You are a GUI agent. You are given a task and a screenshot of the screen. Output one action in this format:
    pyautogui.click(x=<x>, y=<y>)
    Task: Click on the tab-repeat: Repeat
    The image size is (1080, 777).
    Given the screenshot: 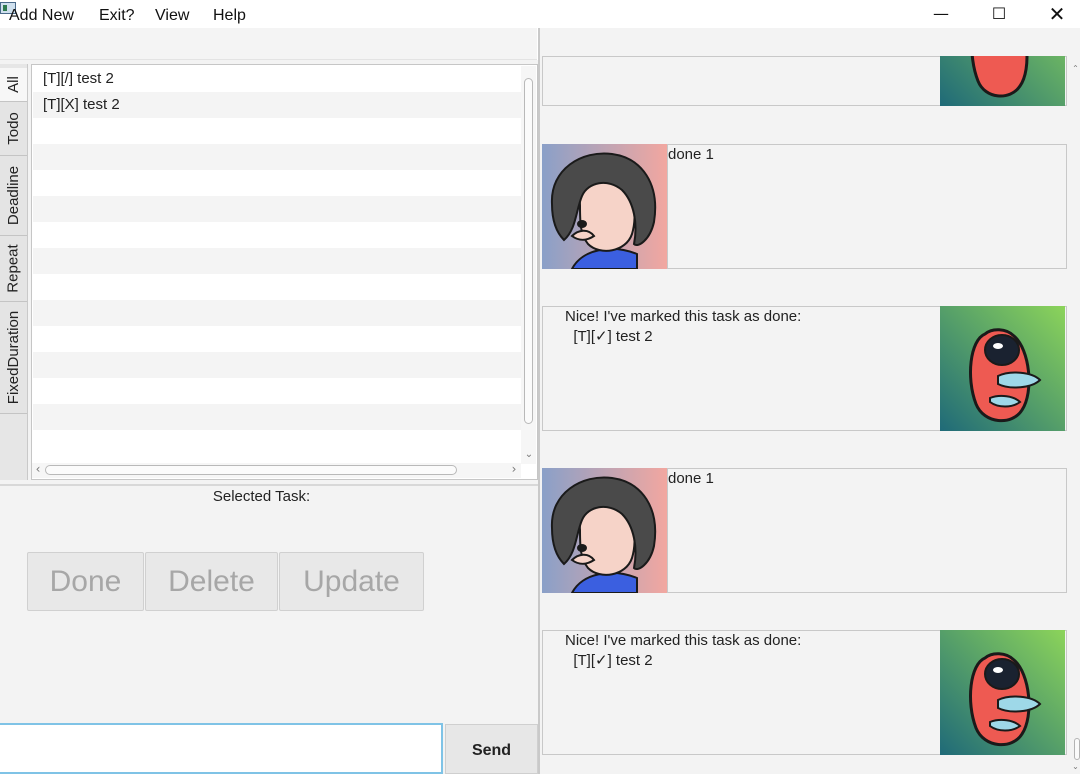 What is the action you would take?
    pyautogui.click(x=13, y=269)
    